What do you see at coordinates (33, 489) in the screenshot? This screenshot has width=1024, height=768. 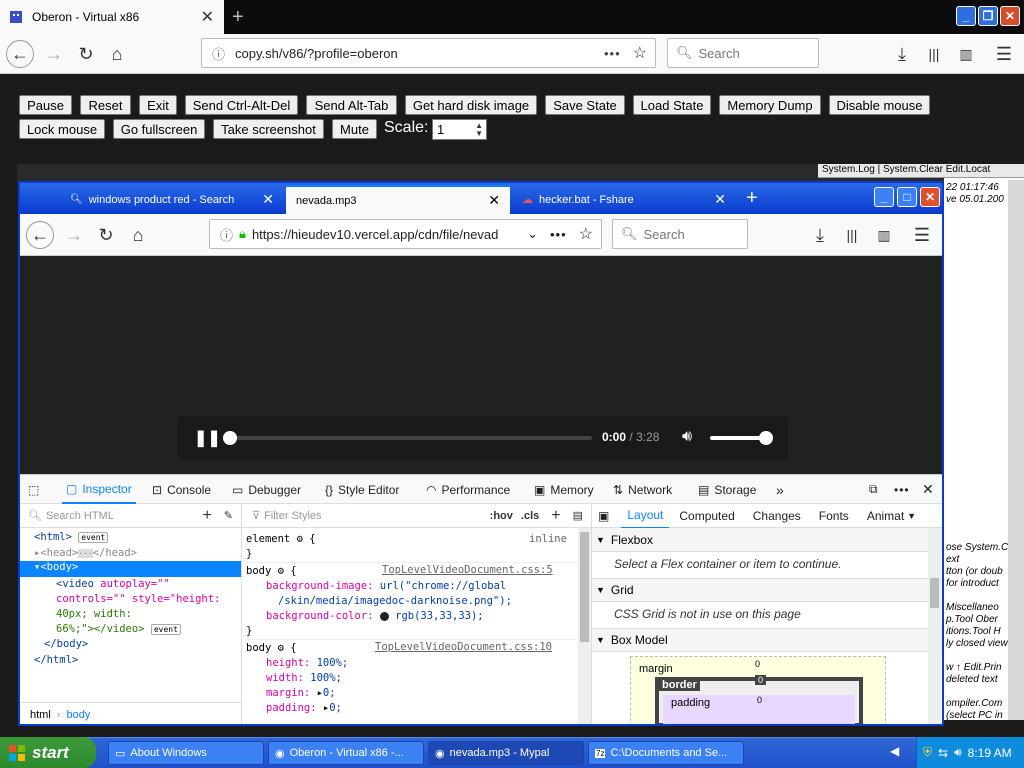 I see `element-picker-icon: ⬚` at bounding box center [33, 489].